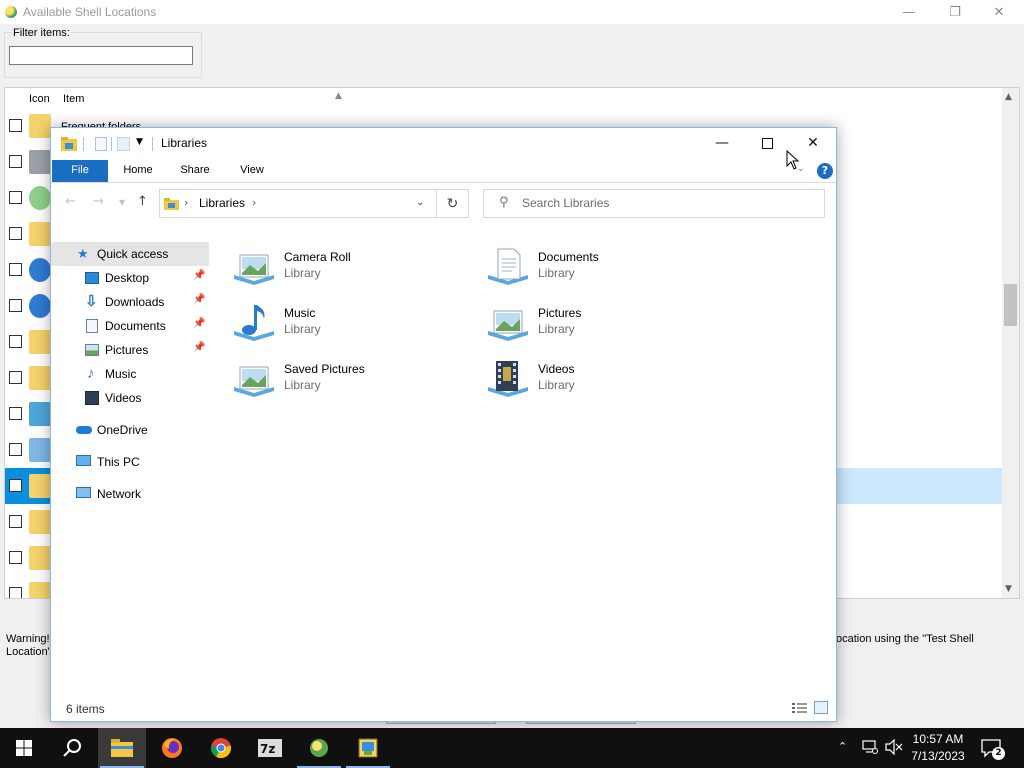 The image size is (1024, 768). What do you see at coordinates (70, 201) in the screenshot?
I see `back-arrow-icon: ←` at bounding box center [70, 201].